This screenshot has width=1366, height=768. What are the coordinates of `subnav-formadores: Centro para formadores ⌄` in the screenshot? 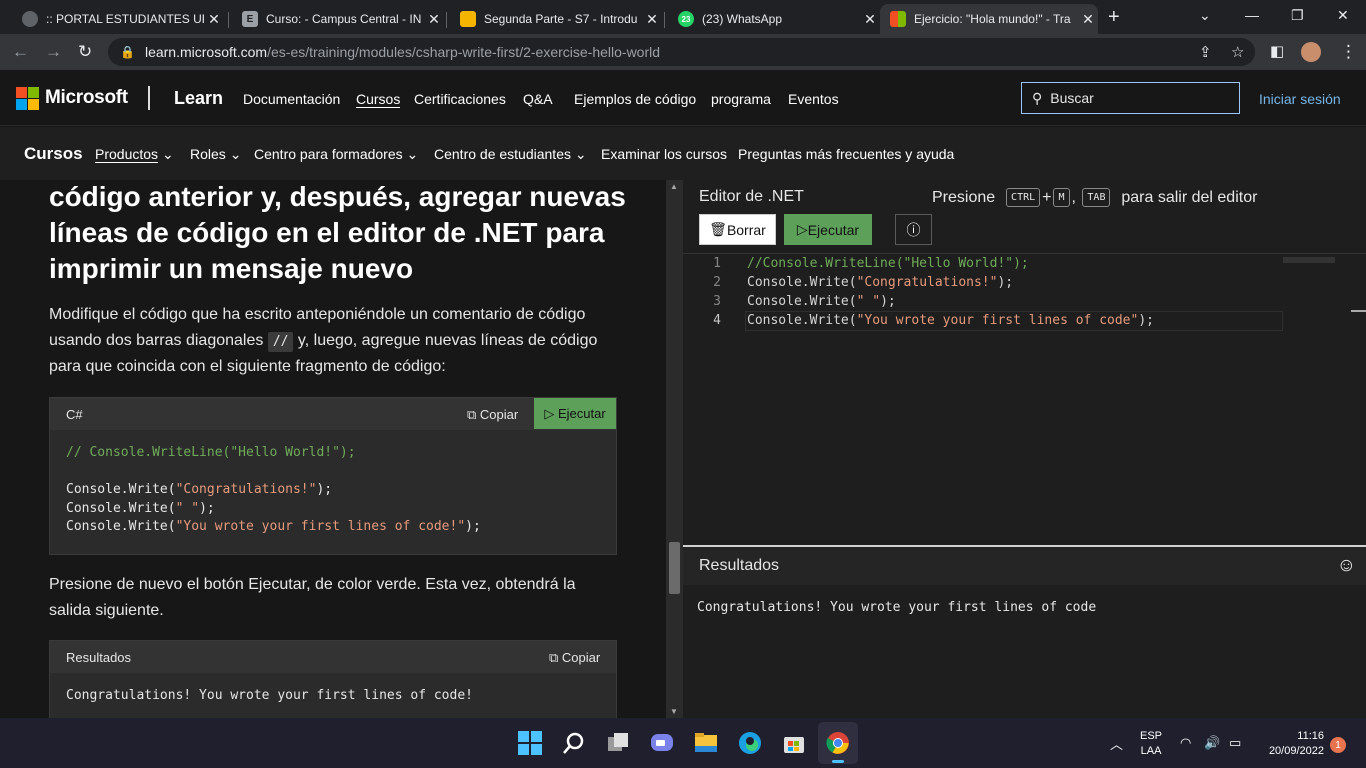 It's located at (336, 154).